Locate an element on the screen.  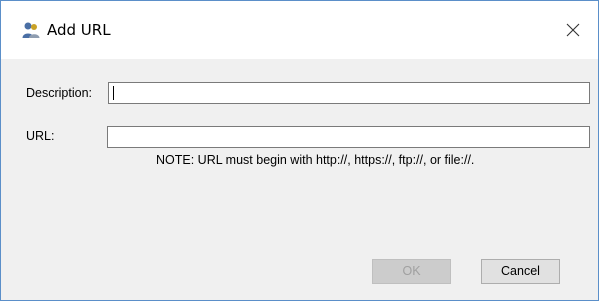
cancel-button: Cancel is located at coordinates (520, 271).